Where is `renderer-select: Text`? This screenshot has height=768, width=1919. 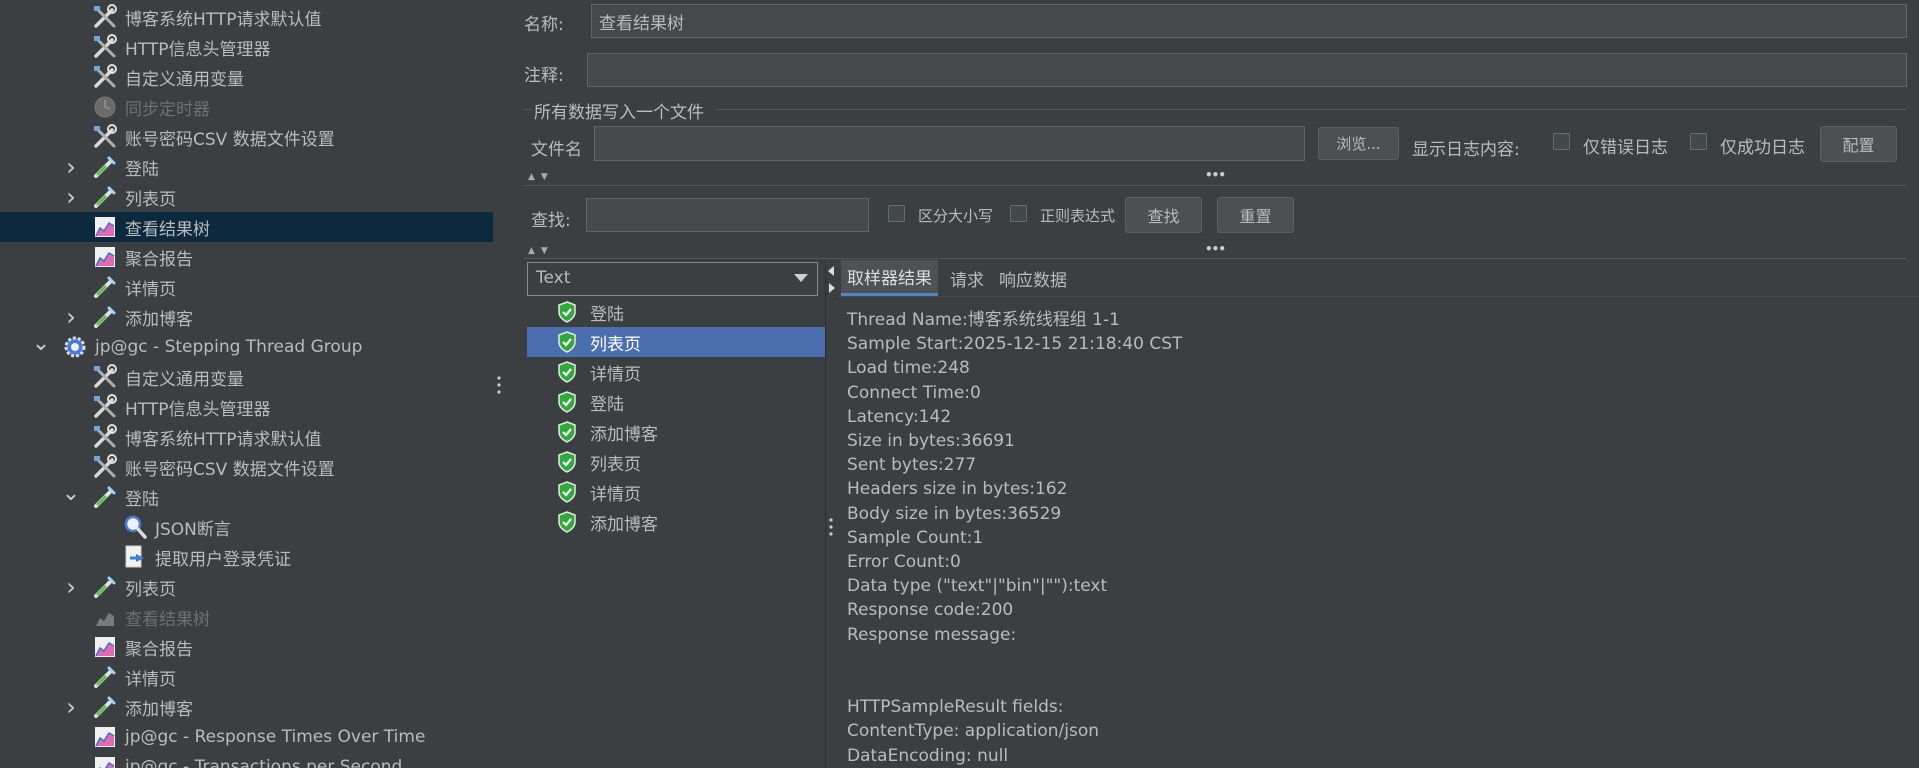
renderer-select: Text is located at coordinates (672, 279).